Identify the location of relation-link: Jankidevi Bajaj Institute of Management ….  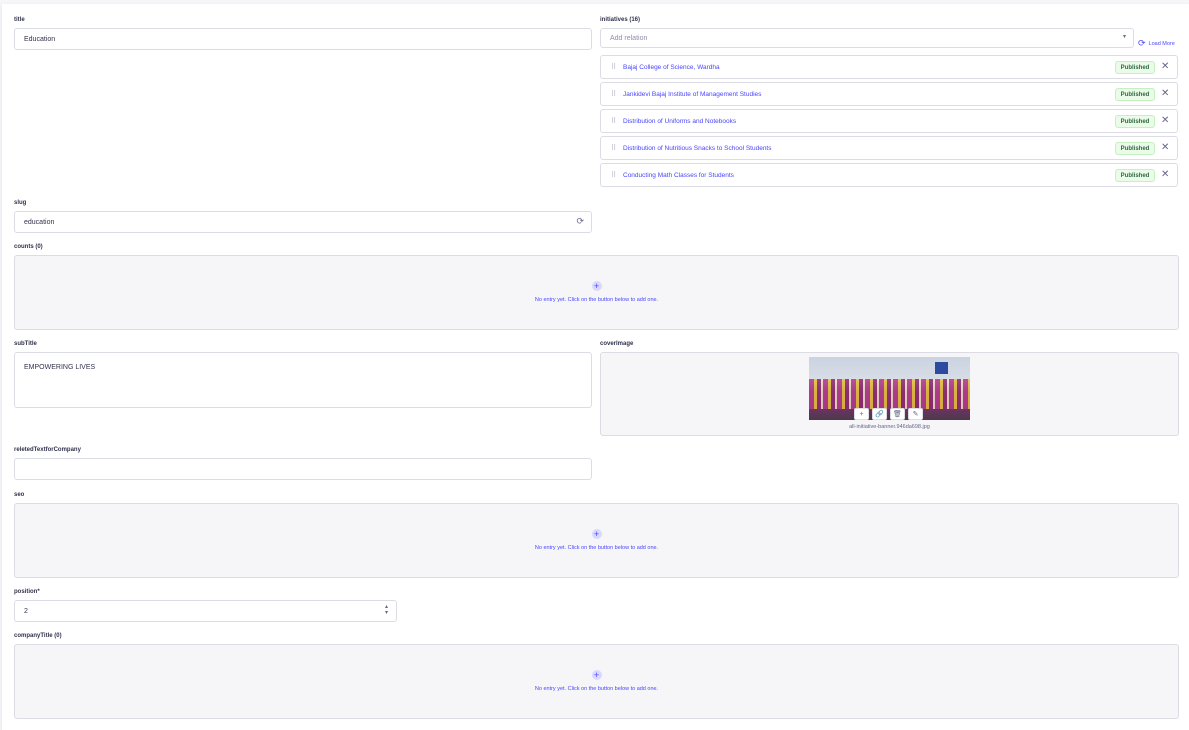
(692, 94).